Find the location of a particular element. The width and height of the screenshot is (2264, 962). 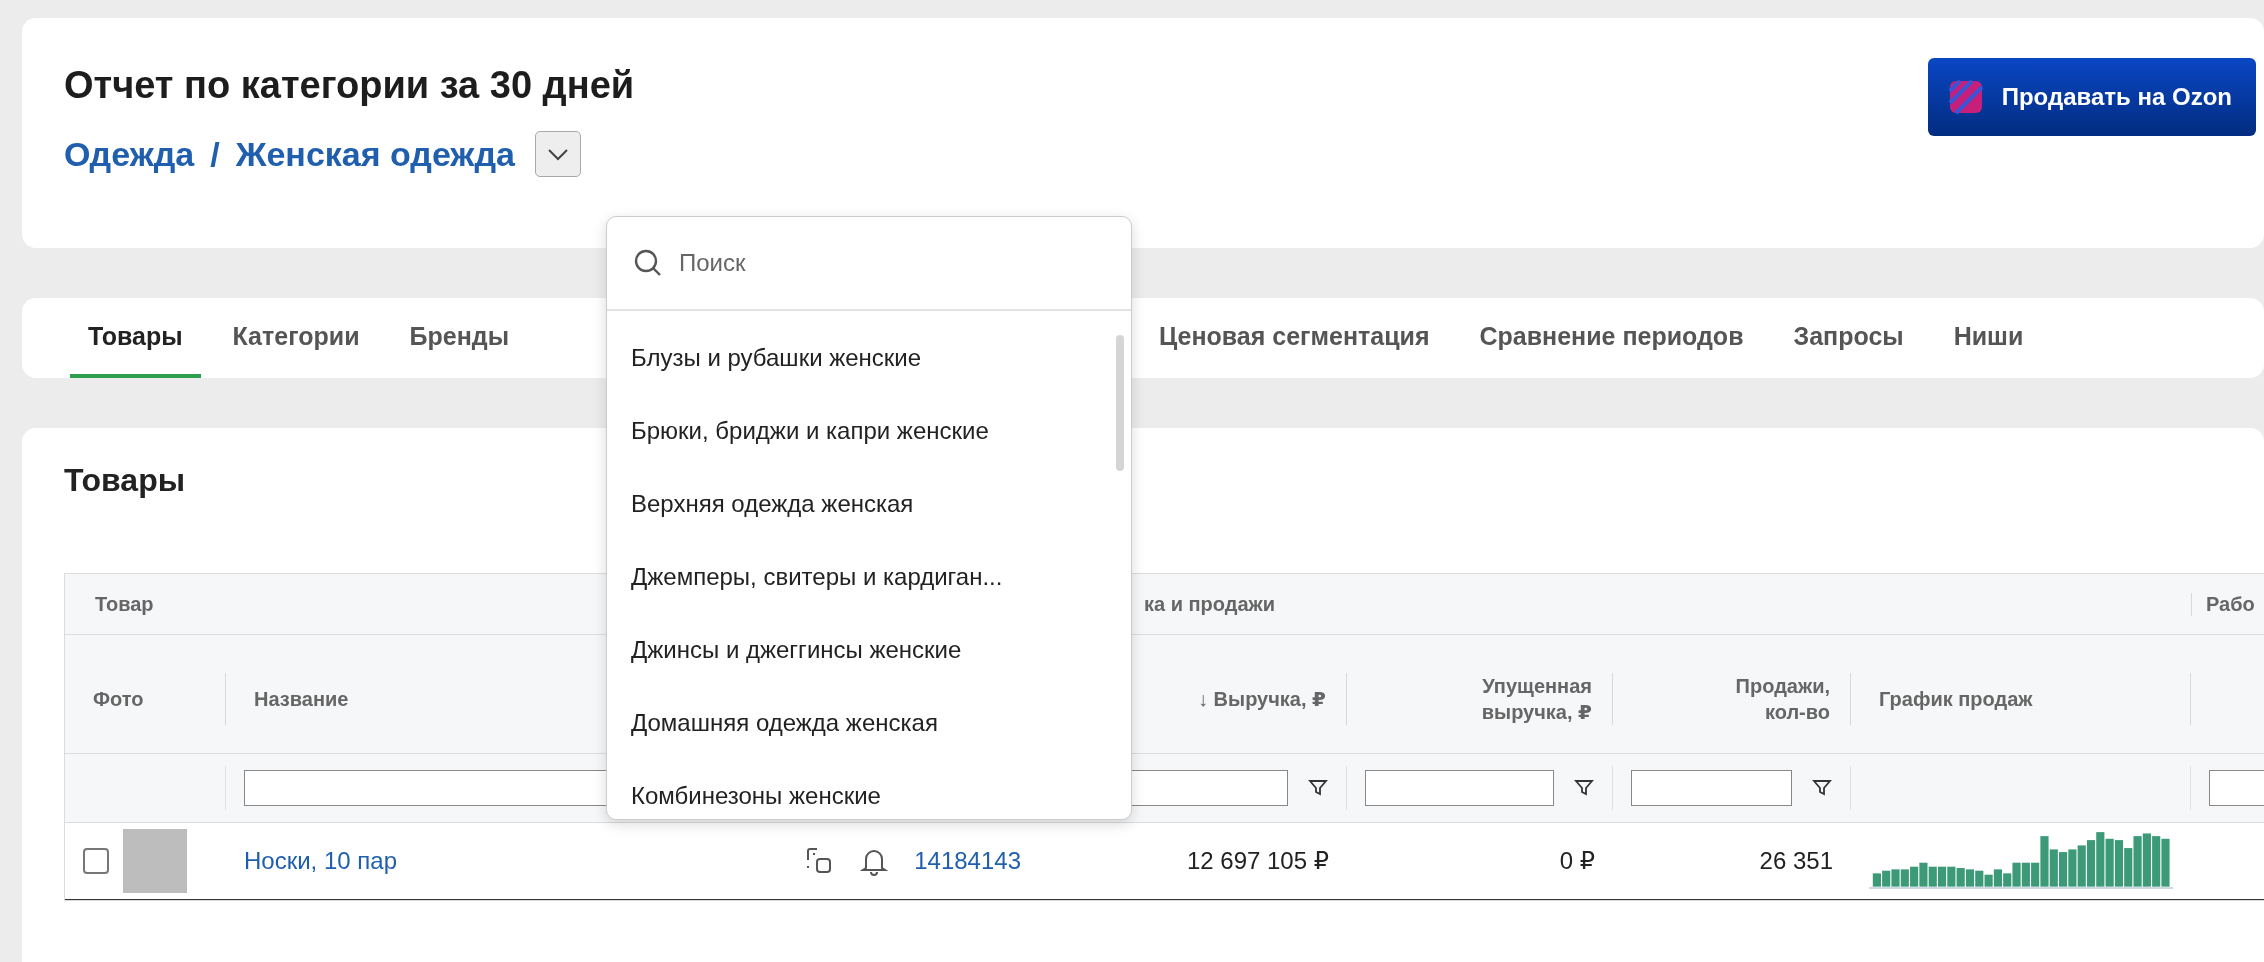

logo-icon is located at coordinates (1965, 97).